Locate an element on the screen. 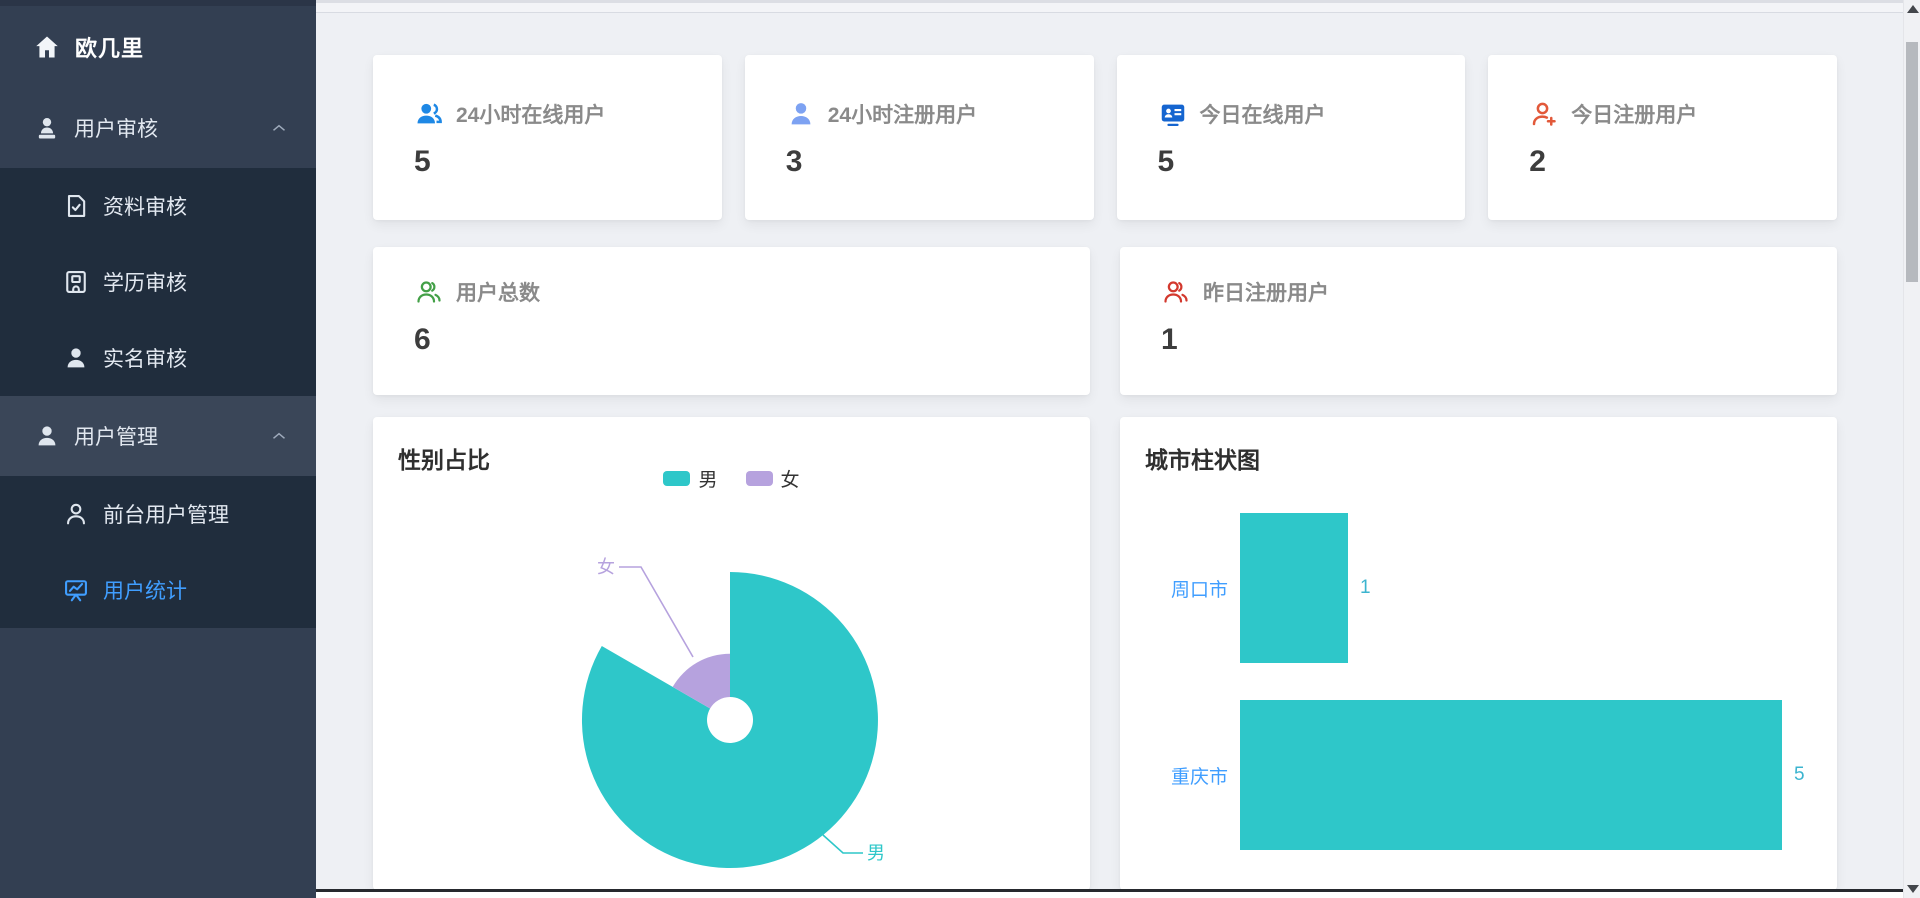  sidebar-item-user-manage: 用户管理 is located at coordinates (158, 436).